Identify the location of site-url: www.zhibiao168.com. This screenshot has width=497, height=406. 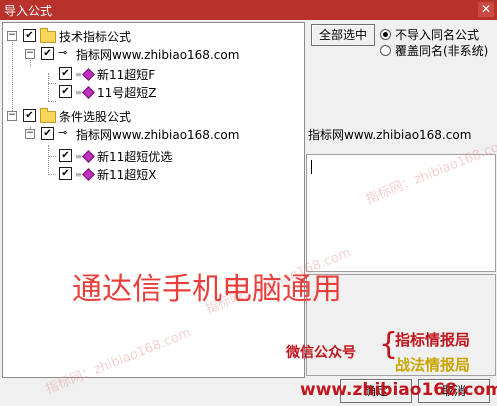
(398, 390).